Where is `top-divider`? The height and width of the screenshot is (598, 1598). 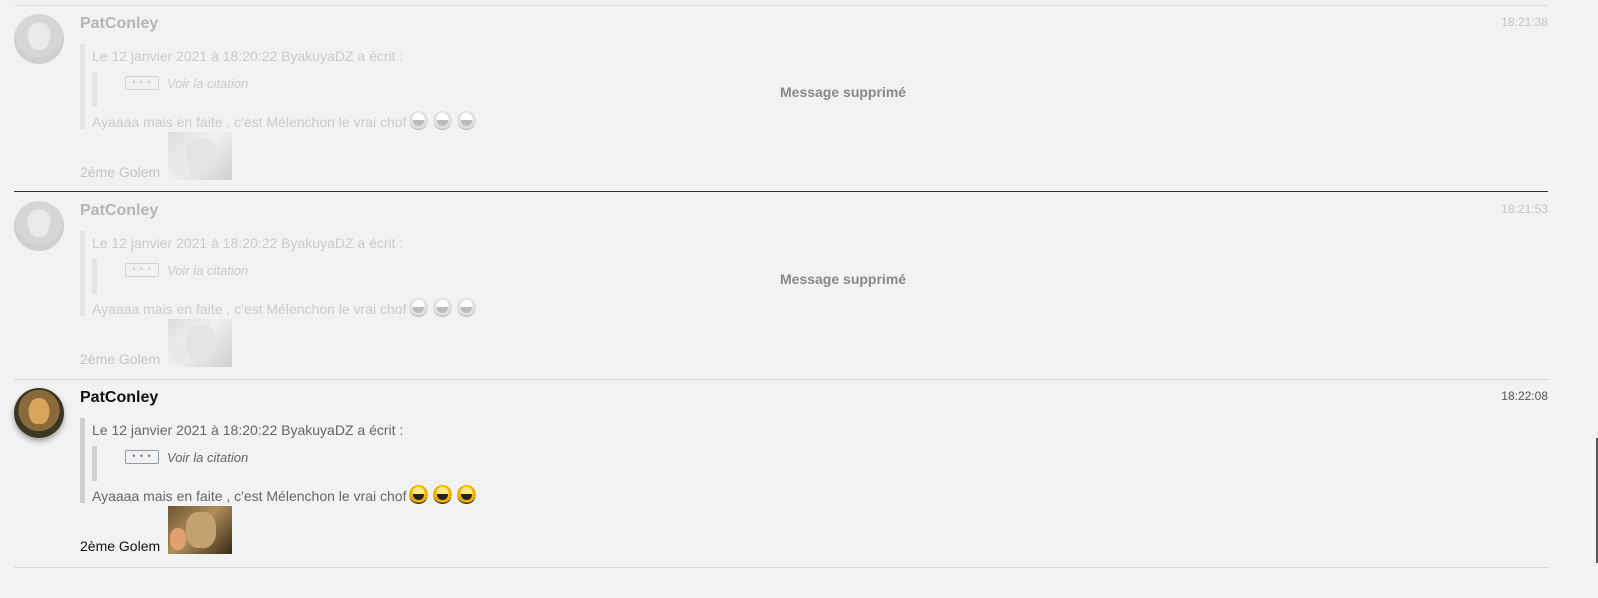 top-divider is located at coordinates (781, 5).